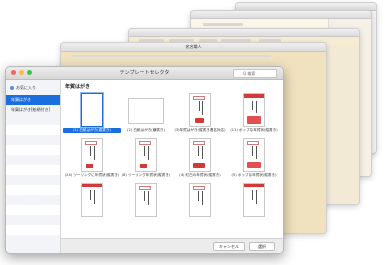 The height and width of the screenshot is (265, 386). Describe the element at coordinates (254, 175) in the screenshot. I see `template-caption: (5) ポップな年賀状(縦書き)` at that location.